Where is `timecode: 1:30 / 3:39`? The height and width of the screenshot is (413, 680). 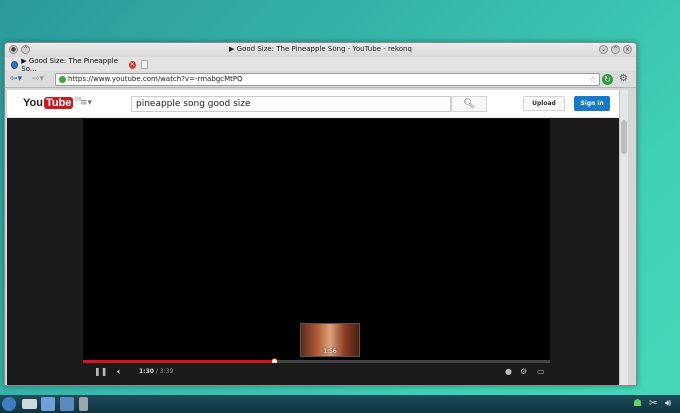
timecode: 1:30 / 3:39 is located at coordinates (156, 371).